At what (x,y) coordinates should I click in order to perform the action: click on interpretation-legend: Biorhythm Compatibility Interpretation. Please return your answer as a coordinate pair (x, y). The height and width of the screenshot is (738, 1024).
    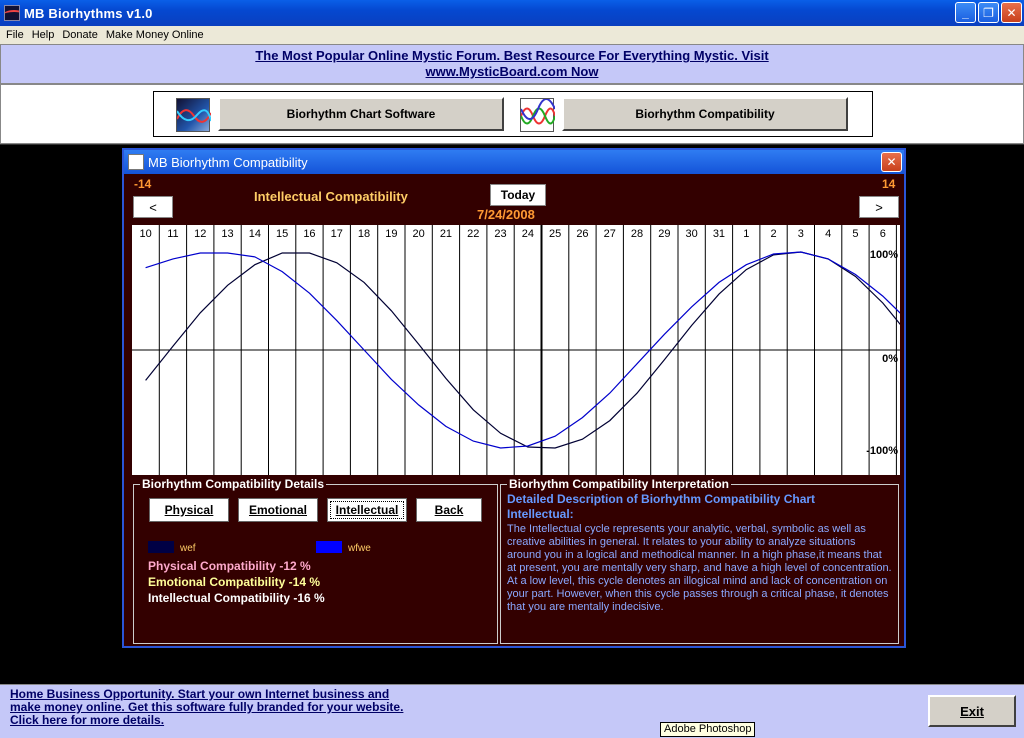
    Looking at the image, I should click on (619, 484).